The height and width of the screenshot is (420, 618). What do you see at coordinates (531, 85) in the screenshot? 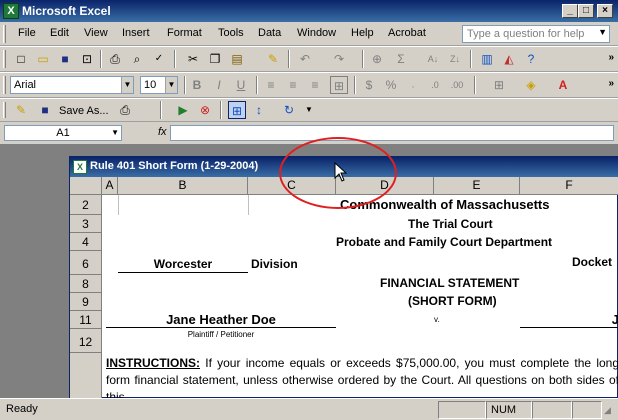
I see `fill-color-icon: ◈` at bounding box center [531, 85].